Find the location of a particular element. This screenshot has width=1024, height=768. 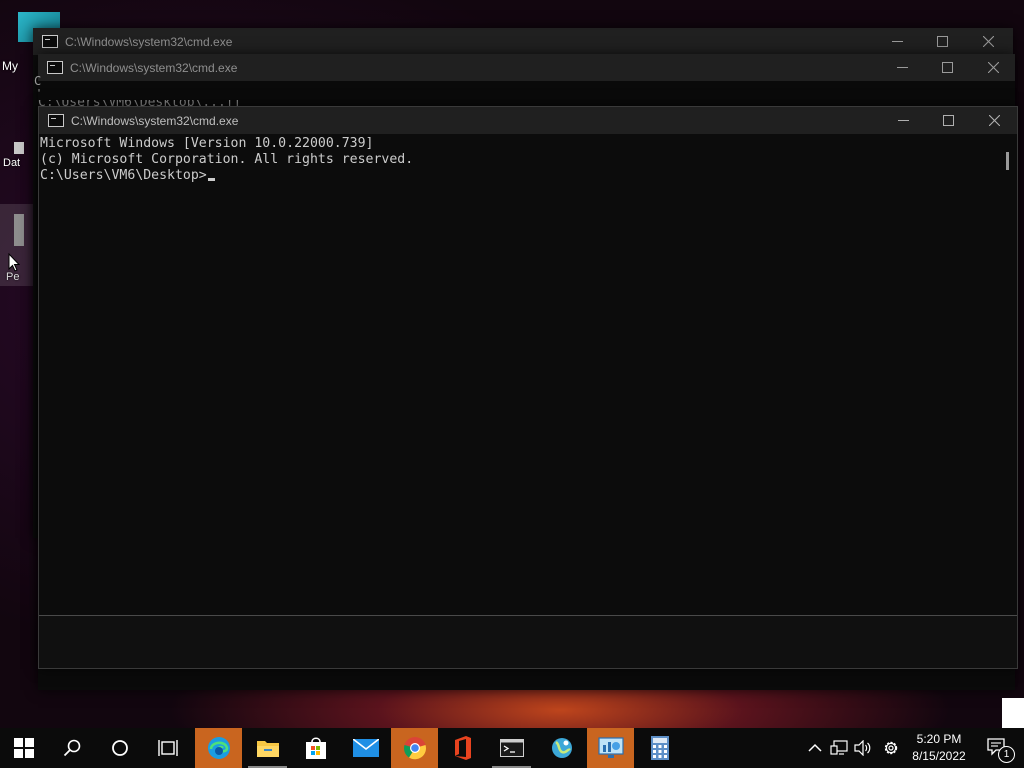

calculator-icon is located at coordinates (659, 748).